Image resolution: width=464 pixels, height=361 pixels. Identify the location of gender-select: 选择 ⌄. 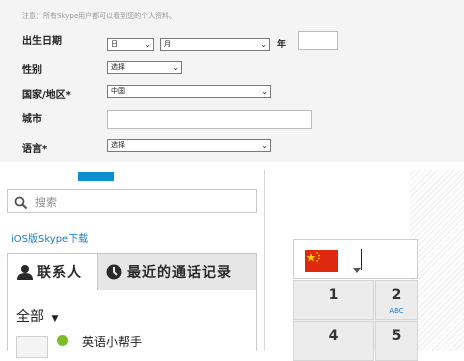
(144, 67).